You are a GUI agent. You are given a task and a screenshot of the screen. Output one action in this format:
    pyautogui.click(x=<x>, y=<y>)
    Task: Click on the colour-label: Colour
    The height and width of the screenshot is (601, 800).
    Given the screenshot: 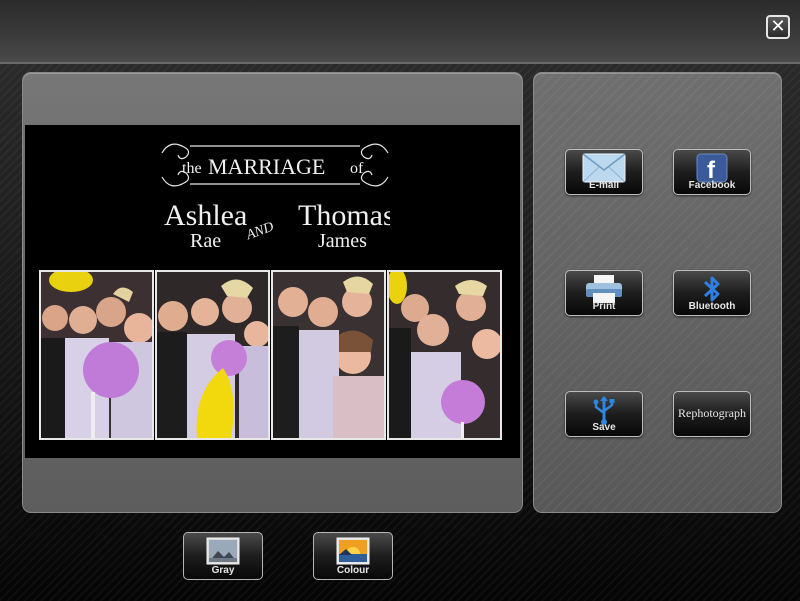 What is the action you would take?
    pyautogui.click(x=353, y=570)
    